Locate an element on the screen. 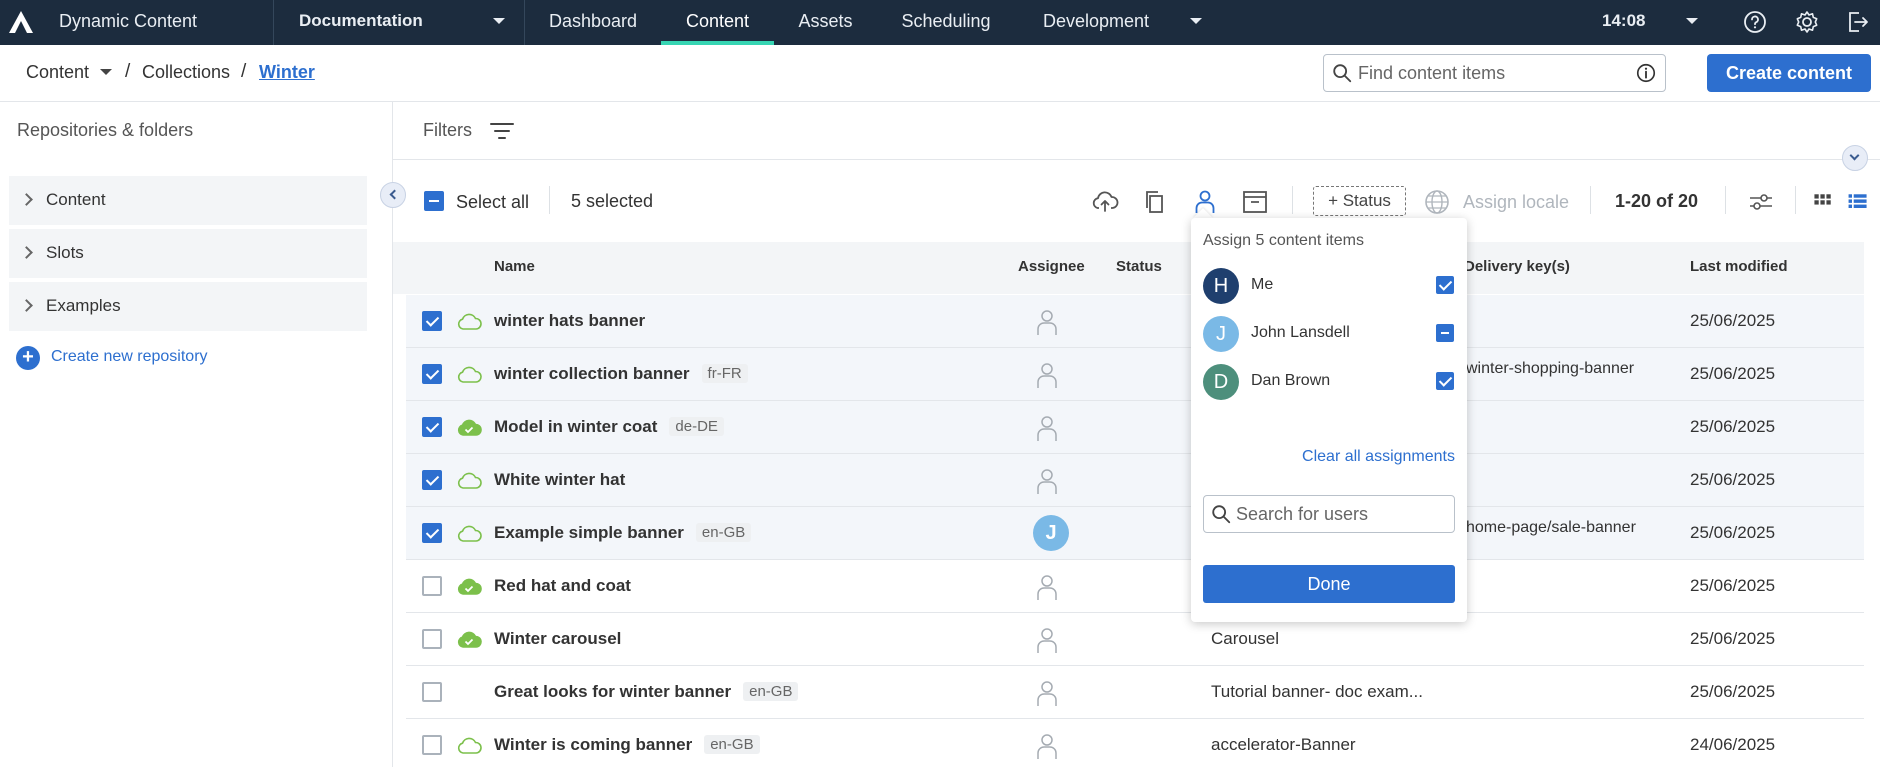 The width and height of the screenshot is (1880, 767). locale-badge: fr-FR is located at coordinates (724, 373).